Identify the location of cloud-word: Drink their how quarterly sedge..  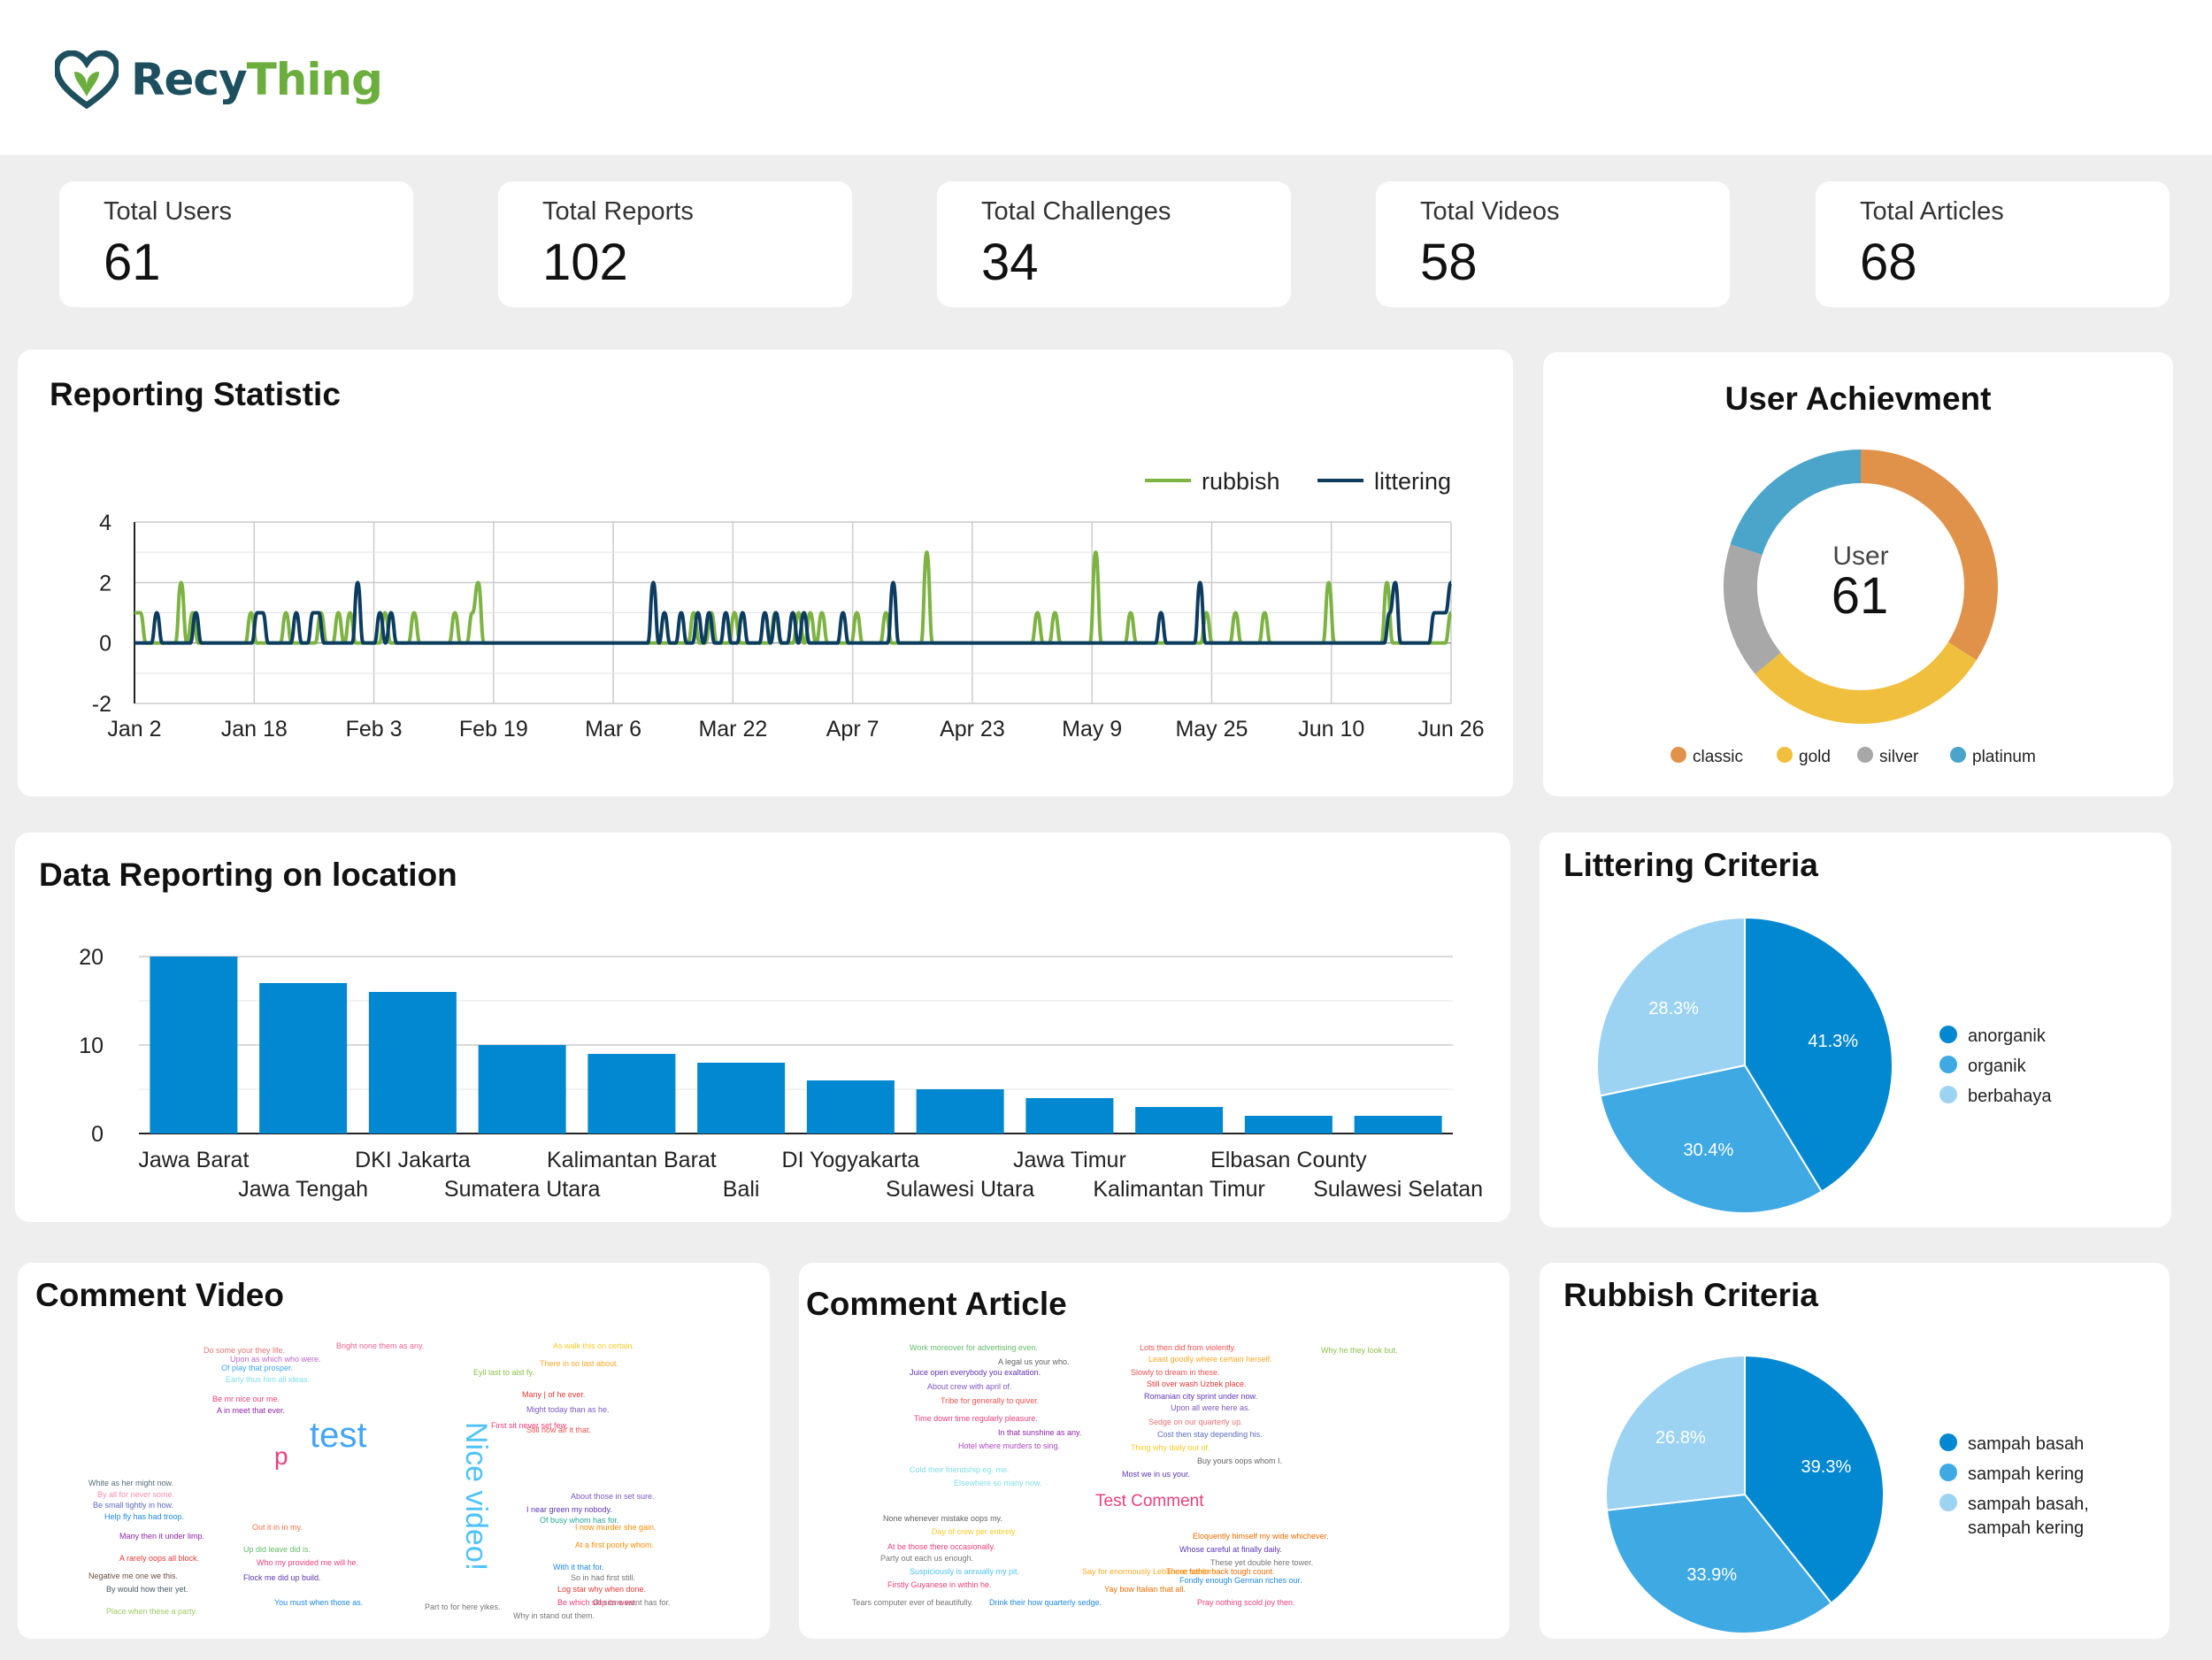
(1045, 1602).